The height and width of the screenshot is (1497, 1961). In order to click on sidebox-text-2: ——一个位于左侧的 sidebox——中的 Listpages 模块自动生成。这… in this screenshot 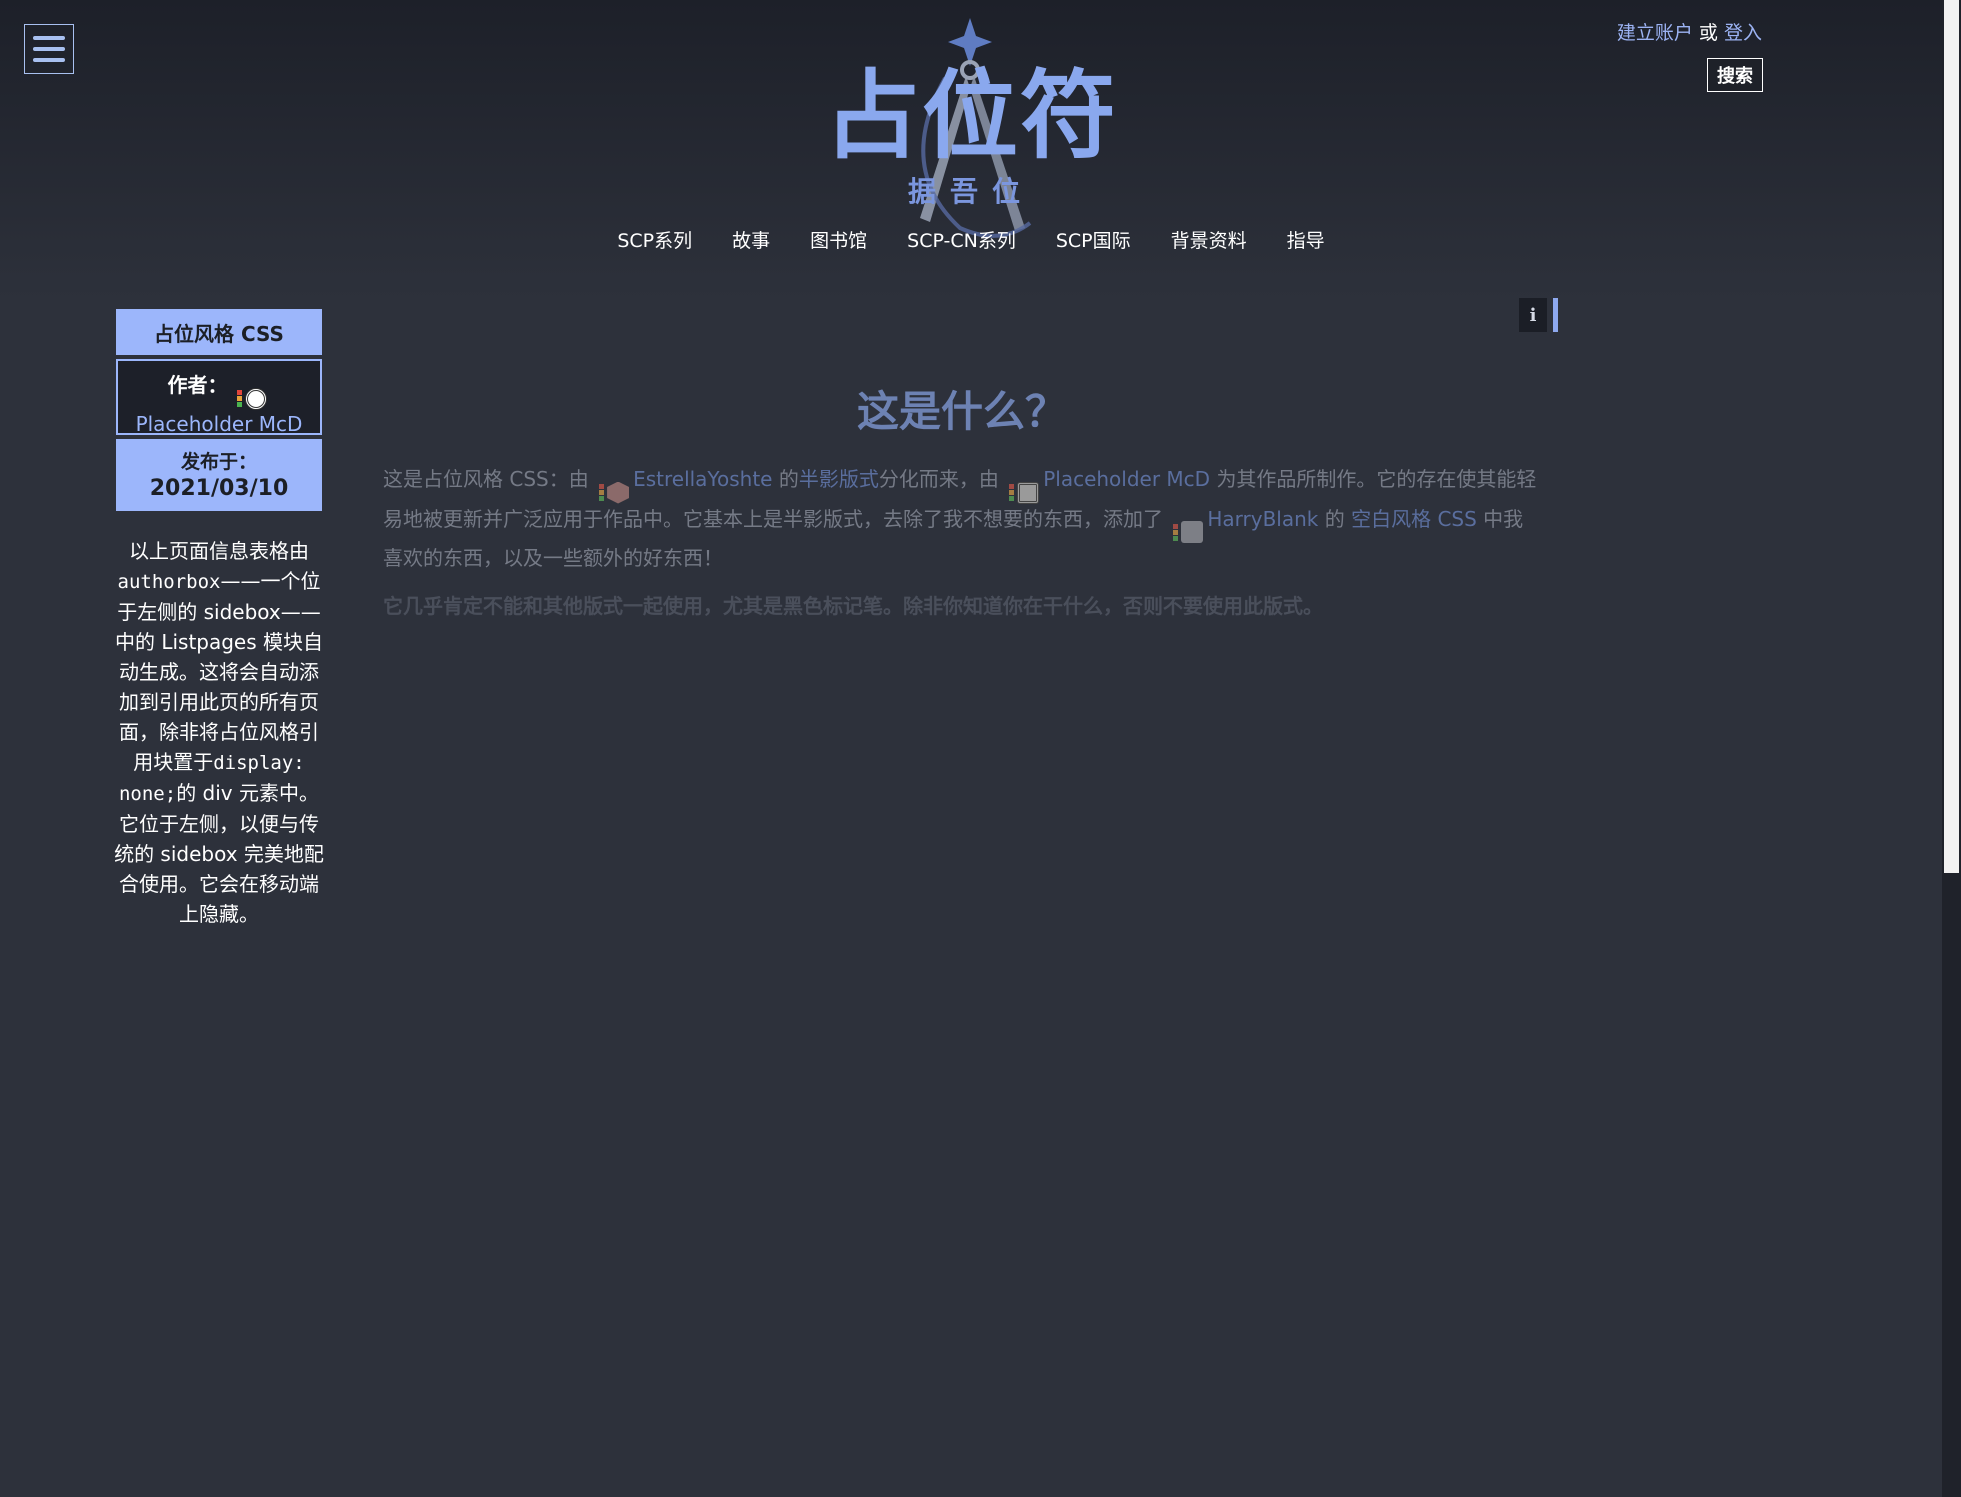, I will do `click(219, 671)`.